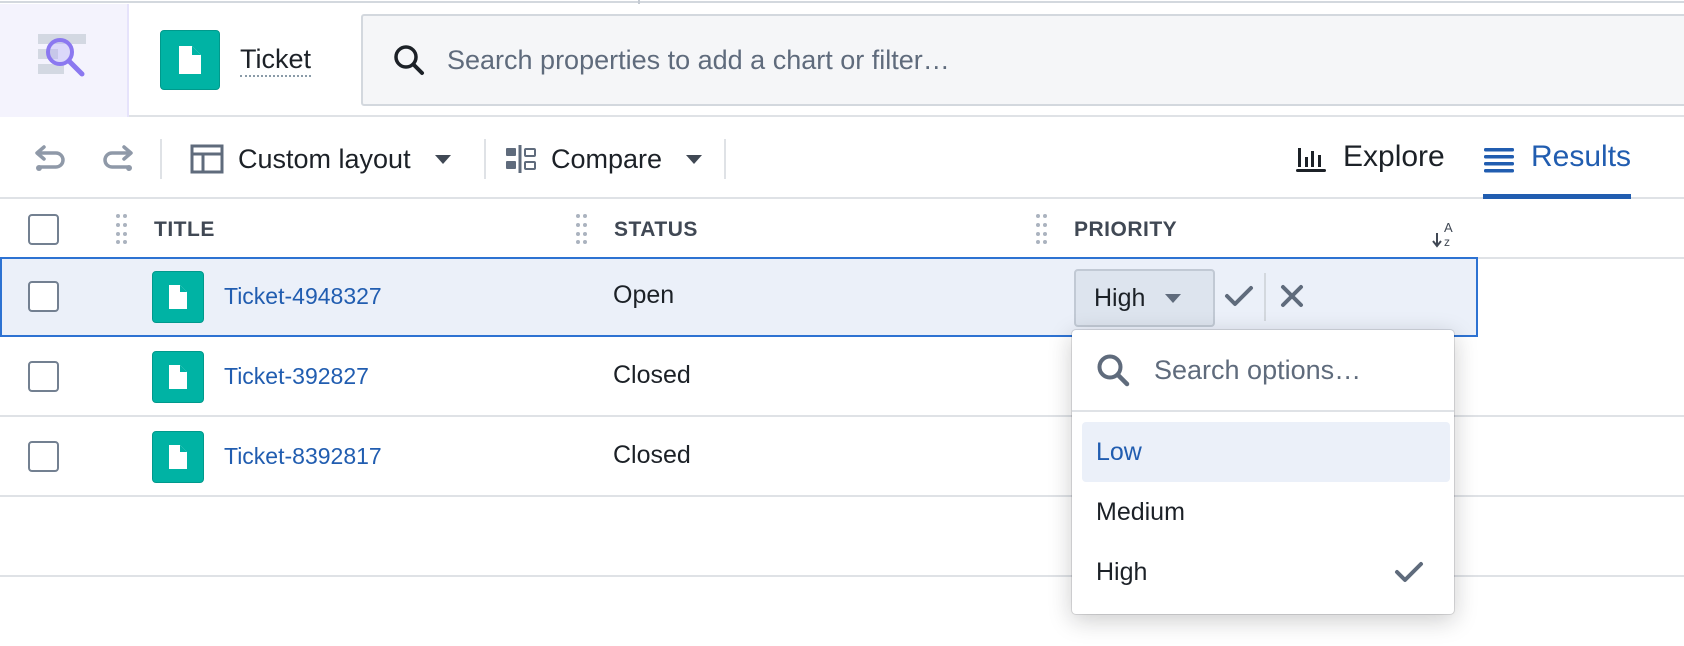 Image resolution: width=1684 pixels, height=646 pixels. Describe the element at coordinates (184, 230) in the screenshot. I see `column-header-title: TITLE` at that location.